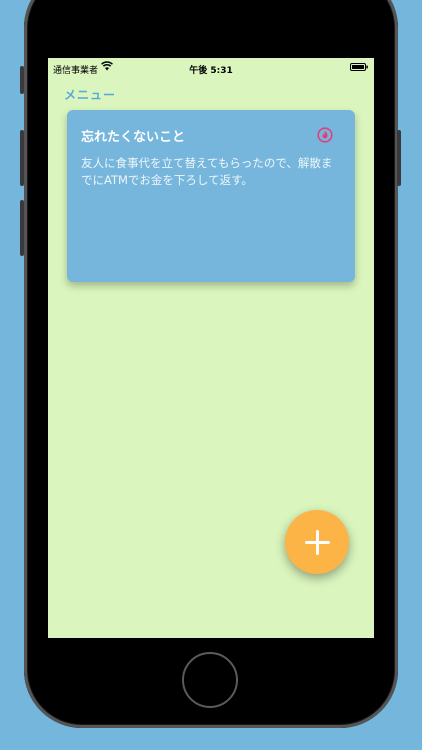  What do you see at coordinates (133, 137) in the screenshot?
I see `note-title: 忘れたくないこと` at bounding box center [133, 137].